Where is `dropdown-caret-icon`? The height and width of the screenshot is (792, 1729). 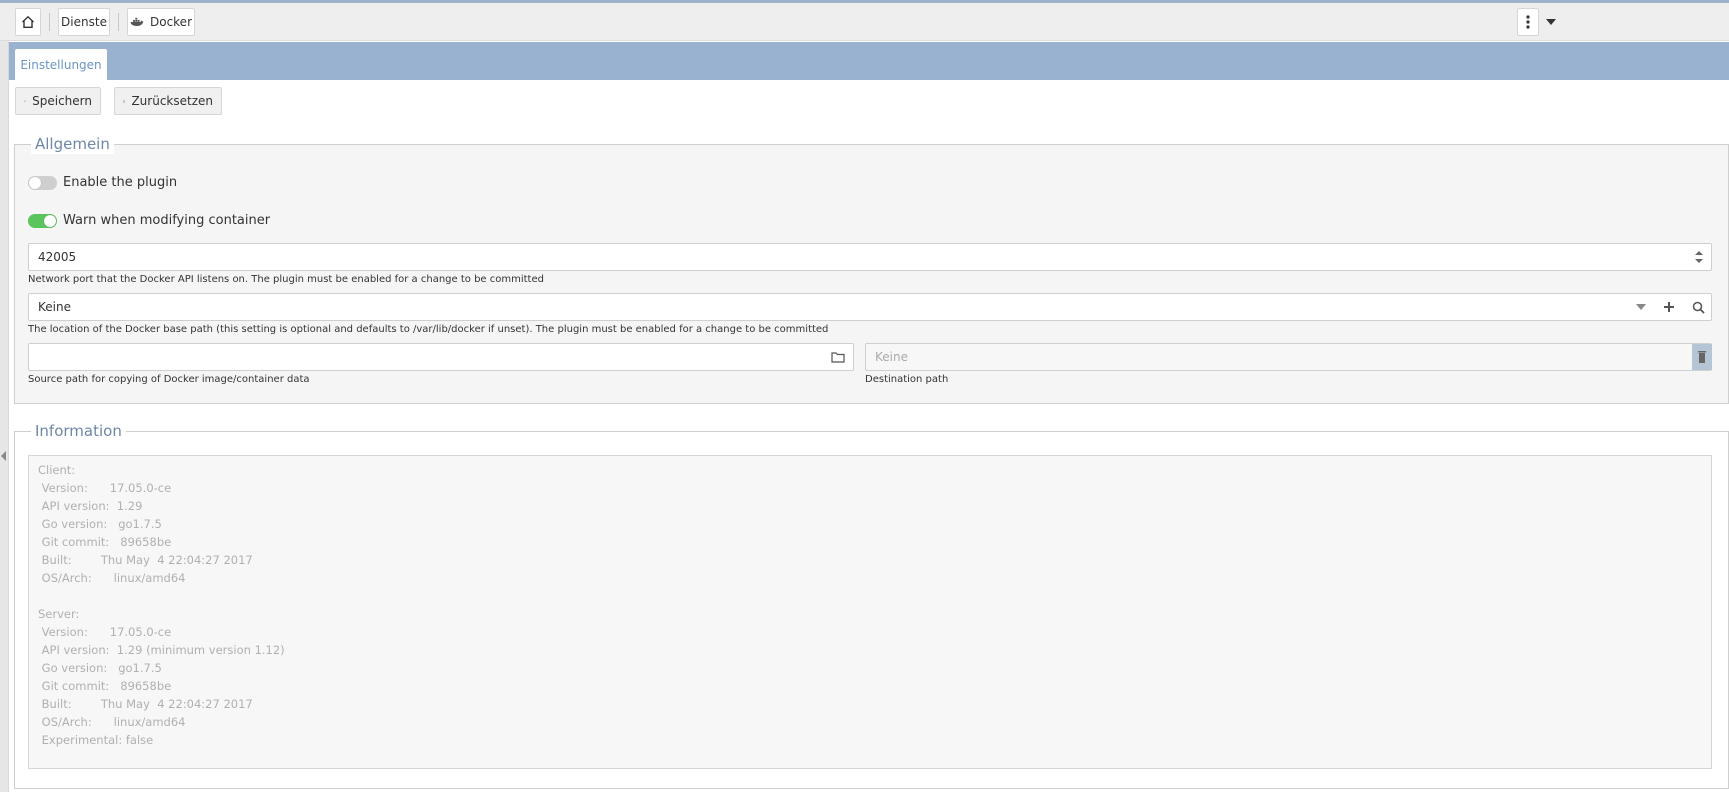
dropdown-caret-icon is located at coordinates (1641, 307).